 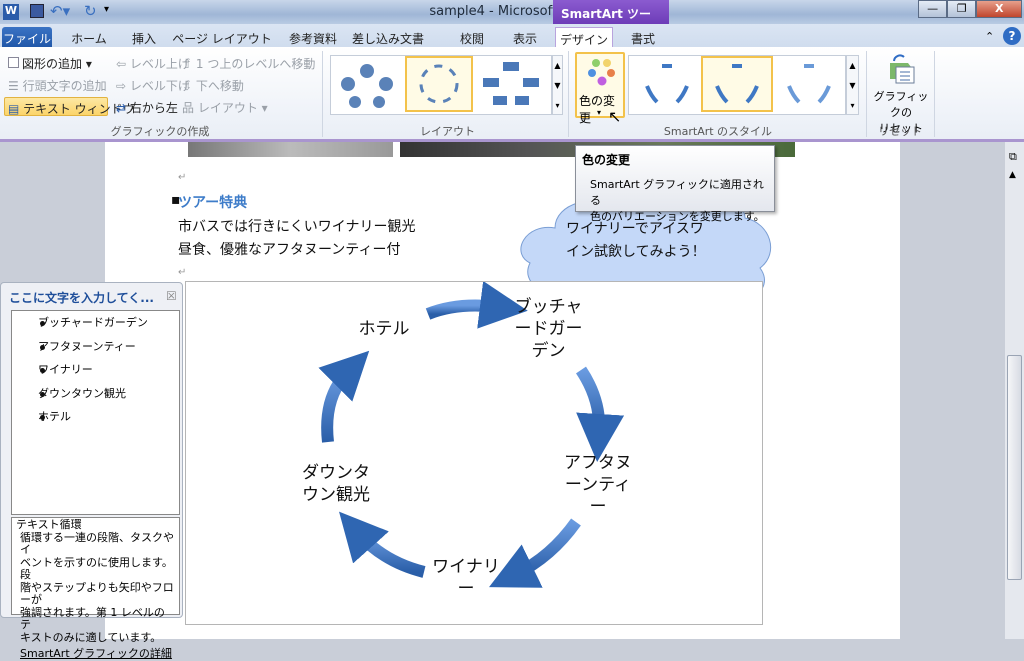 I want to click on arrow-garden-to-tea, so click(x=600, y=414).